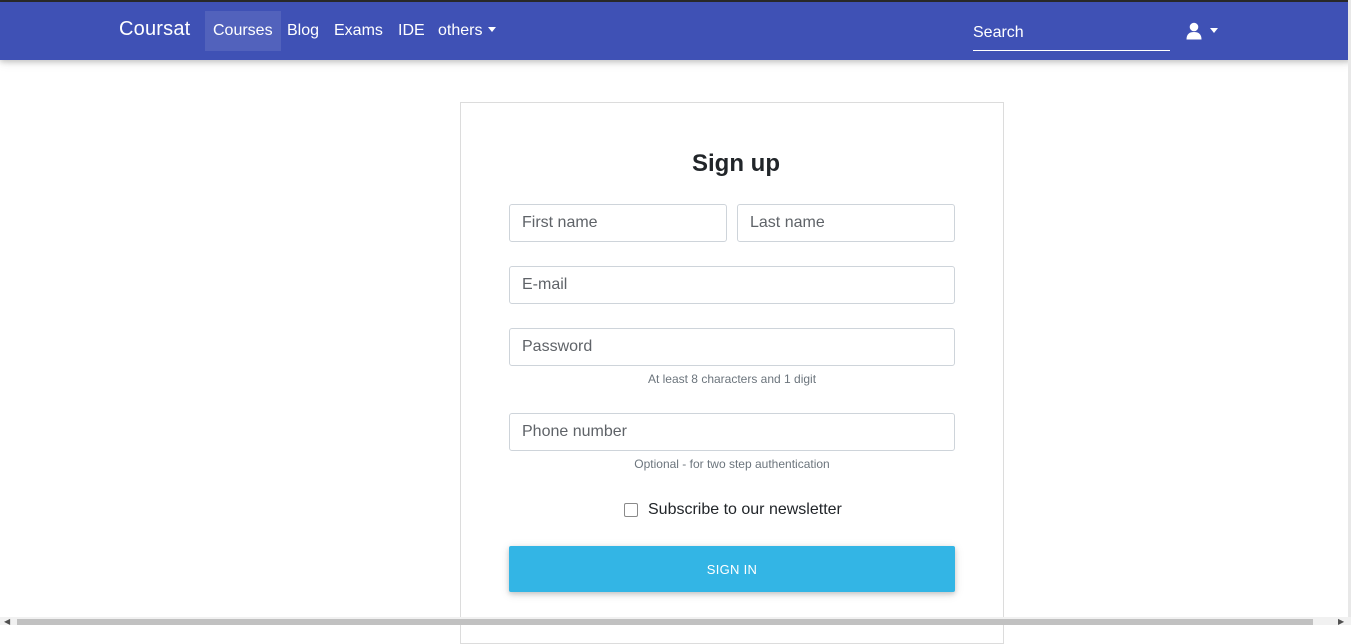 This screenshot has height=644, width=1351. I want to click on newsletter-label: Subscribe to our newsletter, so click(745, 509).